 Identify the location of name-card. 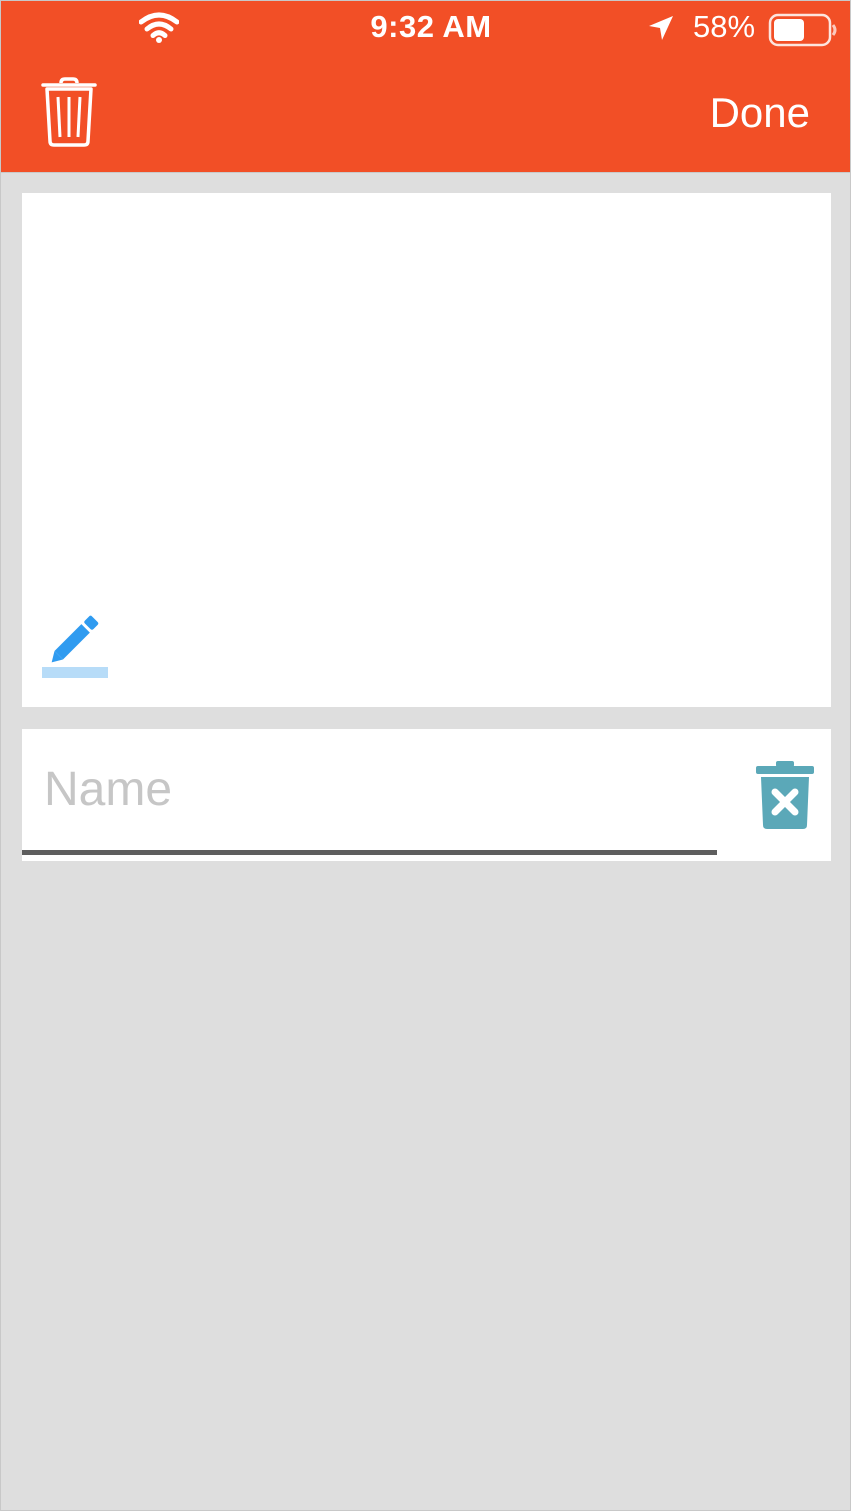
(426, 795).